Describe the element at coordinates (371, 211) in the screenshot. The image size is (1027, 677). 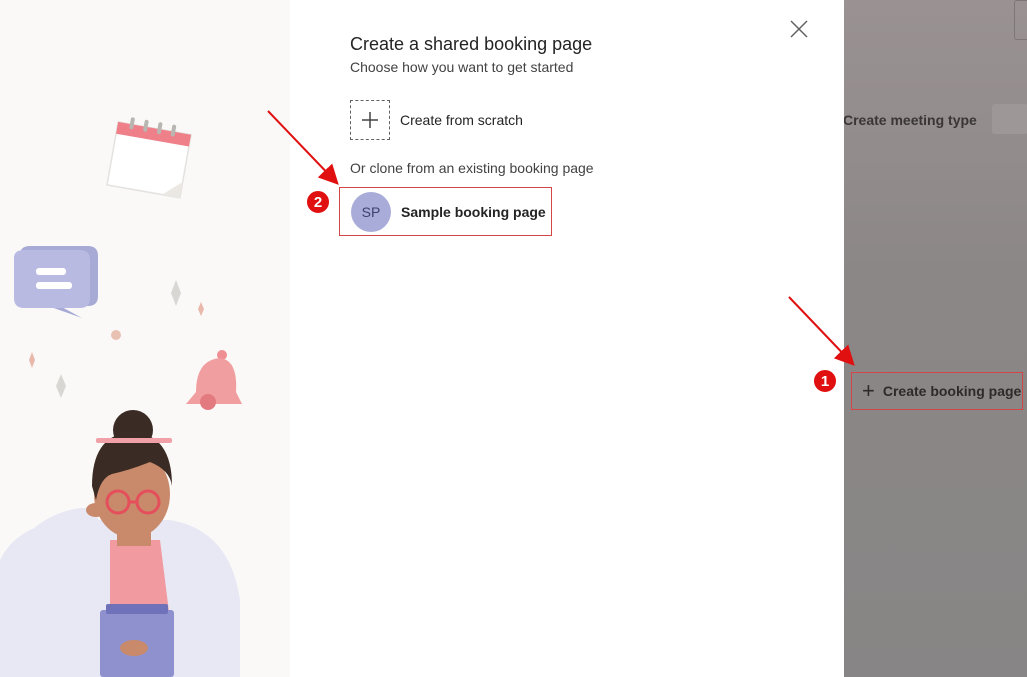
I see `avatar: SP` at that location.